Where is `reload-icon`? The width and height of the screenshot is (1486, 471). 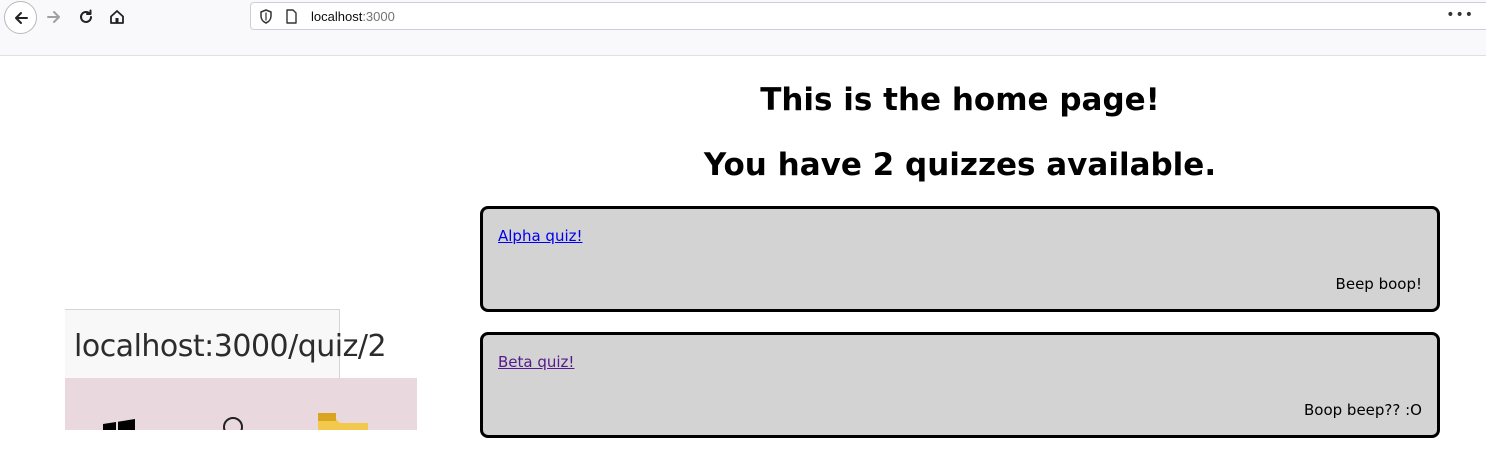
reload-icon is located at coordinates (86, 16).